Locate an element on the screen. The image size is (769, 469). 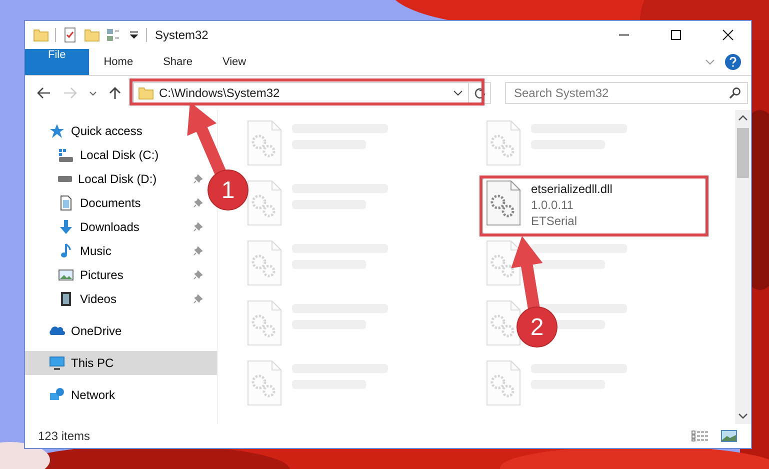
star-icon is located at coordinates (57, 131).